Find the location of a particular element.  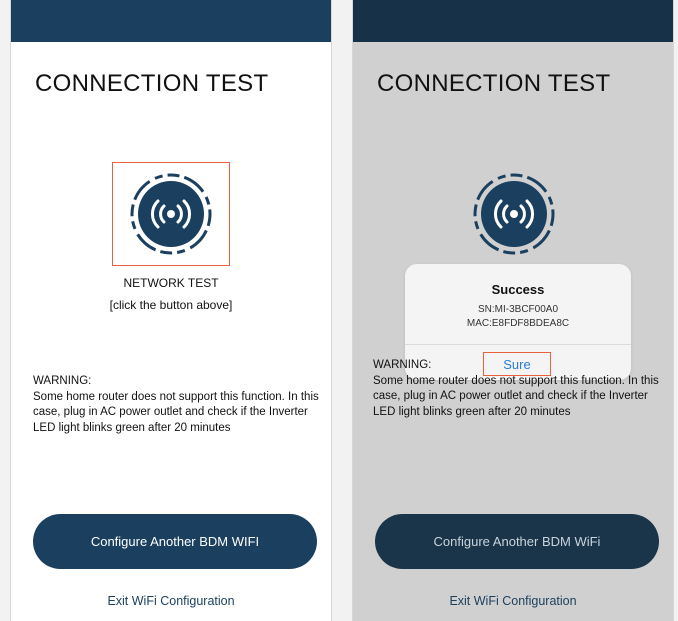

configure-another-wifi-button: Configure Another BDM WIFI is located at coordinates (175, 541).